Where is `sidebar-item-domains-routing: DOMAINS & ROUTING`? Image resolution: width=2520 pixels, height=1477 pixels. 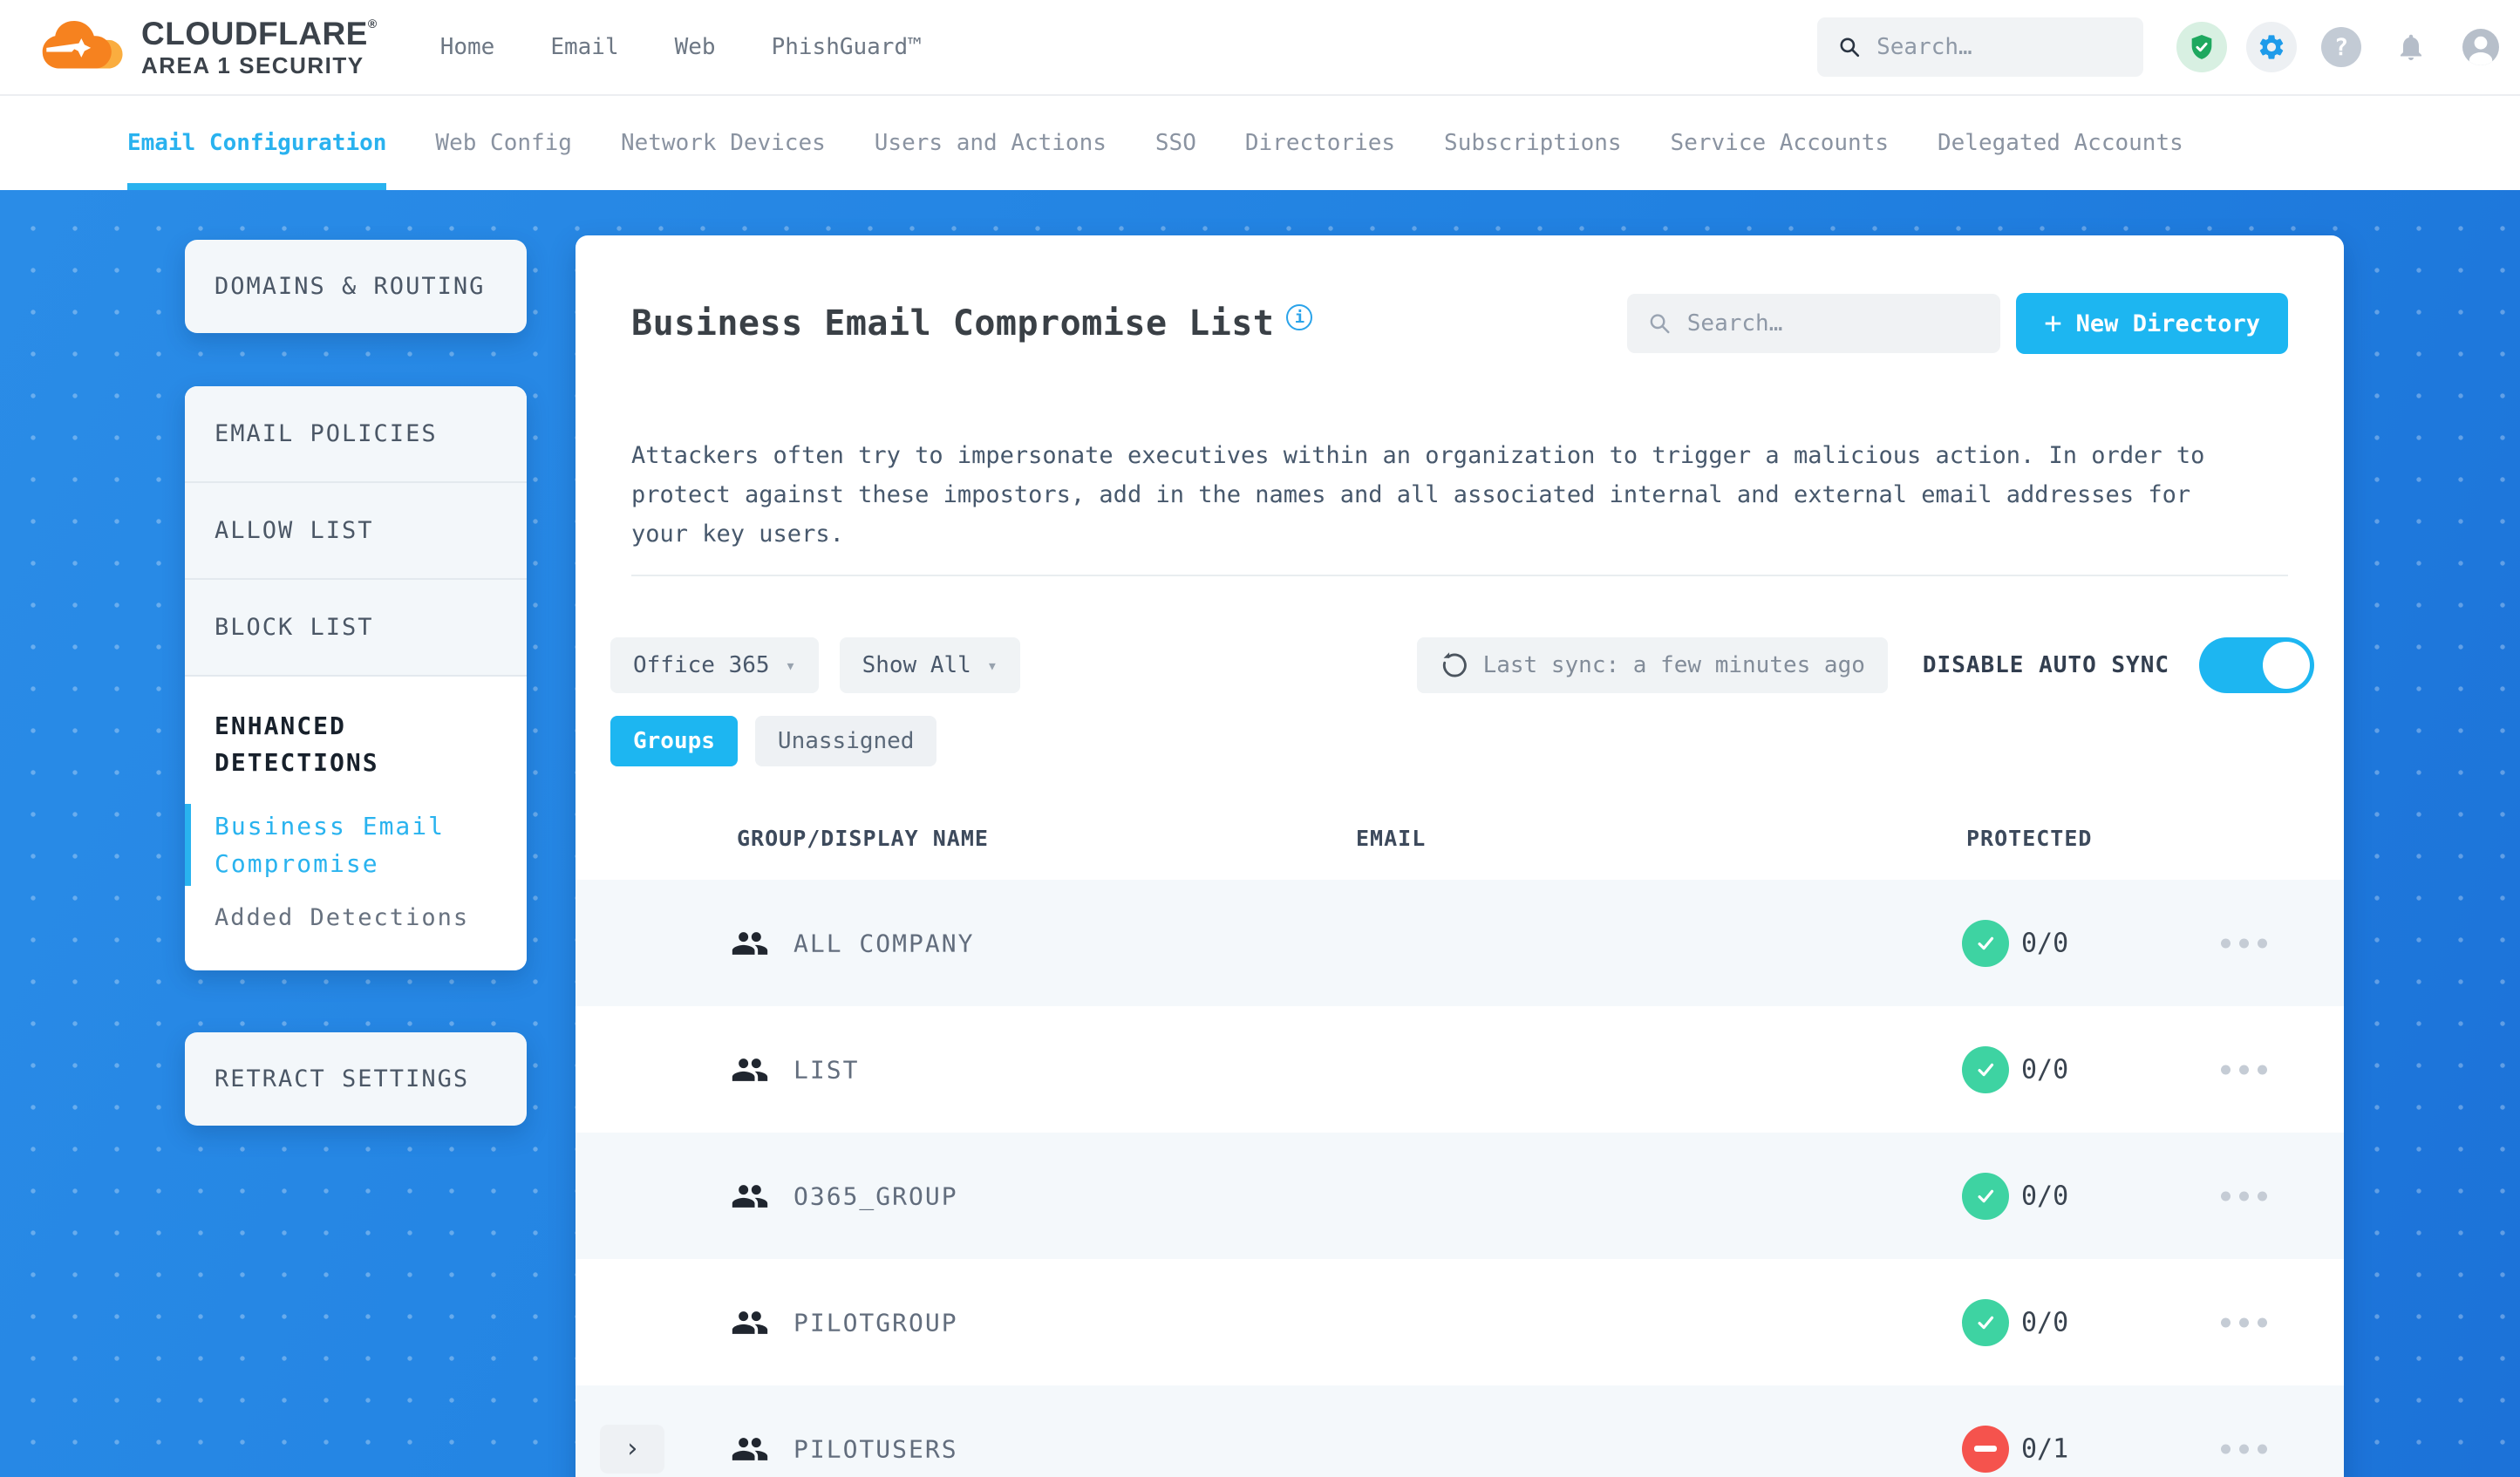 sidebar-item-domains-routing: DOMAINS & ROUTING is located at coordinates (356, 286).